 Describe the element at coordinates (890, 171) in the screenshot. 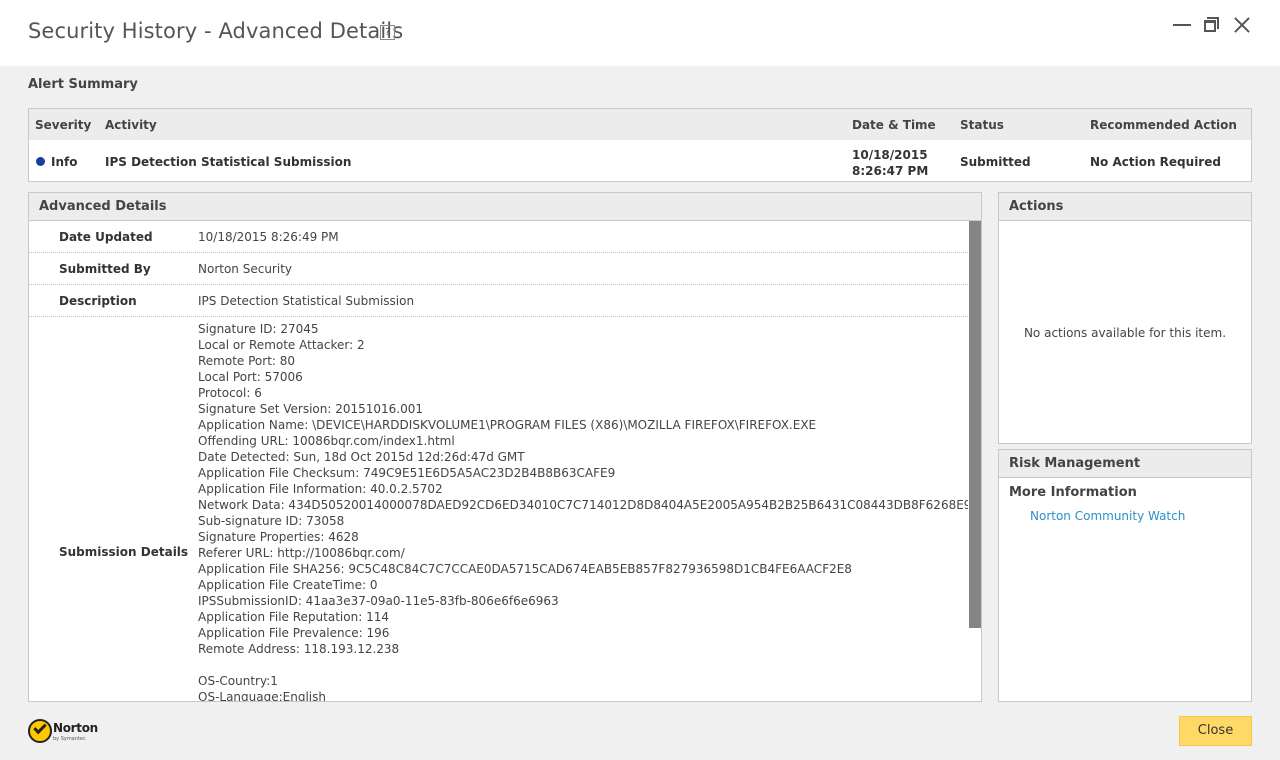

I see `time-value: 8:26:47 PM` at that location.